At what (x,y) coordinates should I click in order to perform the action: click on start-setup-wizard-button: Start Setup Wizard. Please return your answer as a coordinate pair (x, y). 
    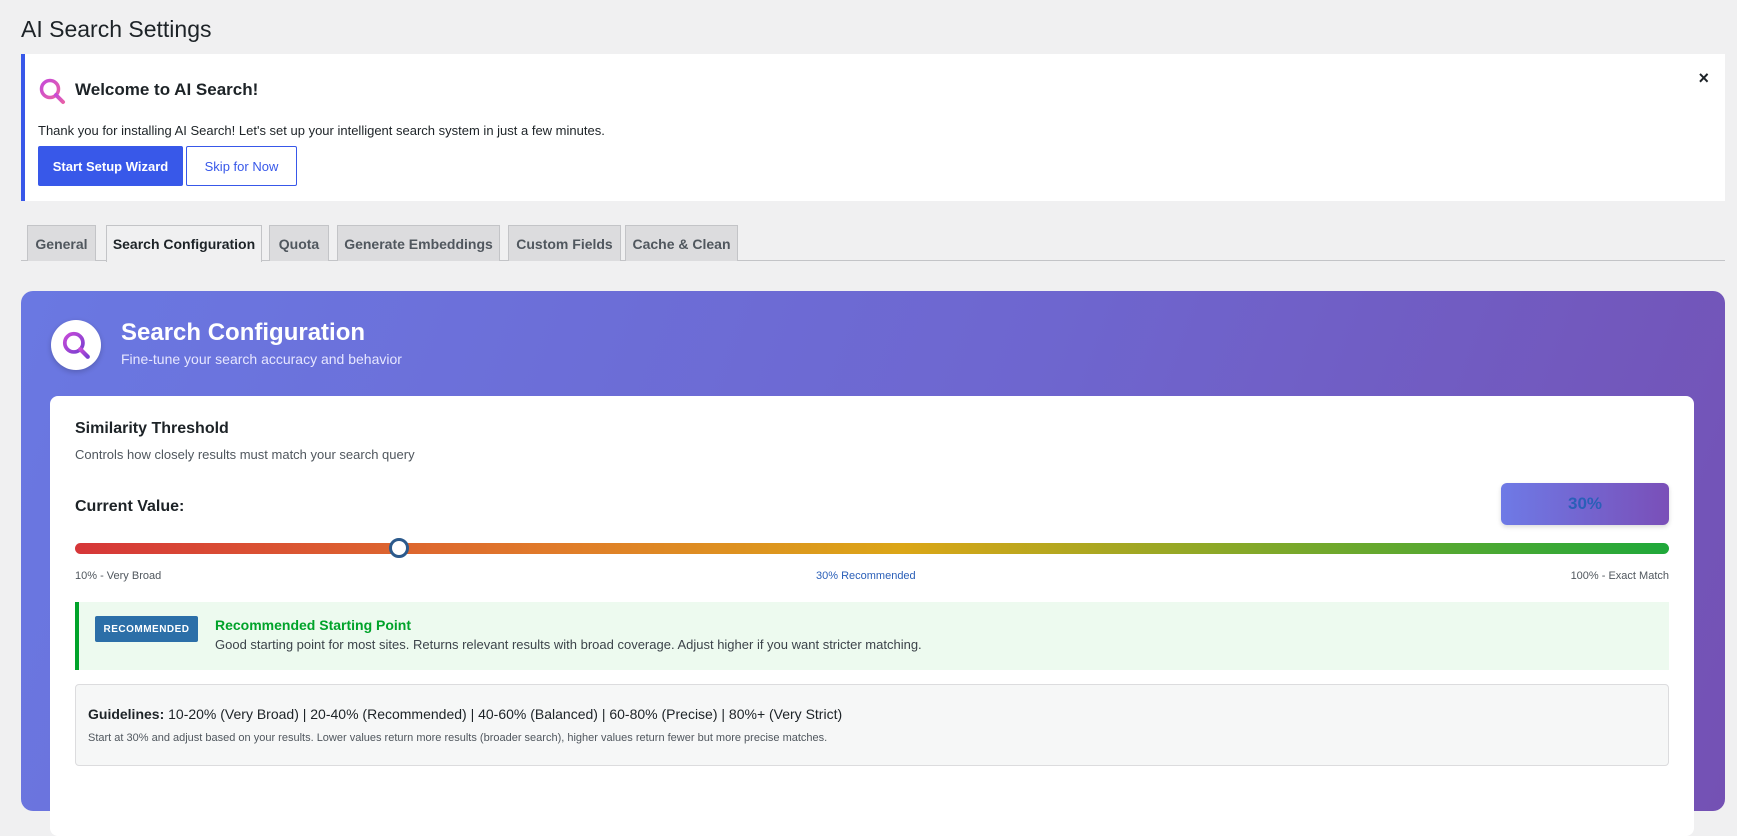
    Looking at the image, I should click on (110, 166).